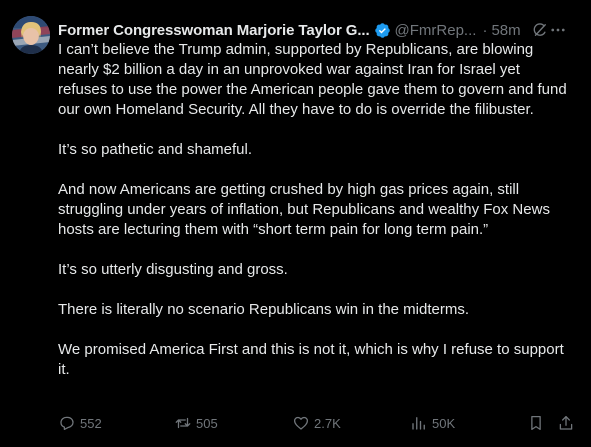 Image resolution: width=591 pixels, height=447 pixels. Describe the element at coordinates (207, 423) in the screenshot. I see `repost-count: 505` at that location.